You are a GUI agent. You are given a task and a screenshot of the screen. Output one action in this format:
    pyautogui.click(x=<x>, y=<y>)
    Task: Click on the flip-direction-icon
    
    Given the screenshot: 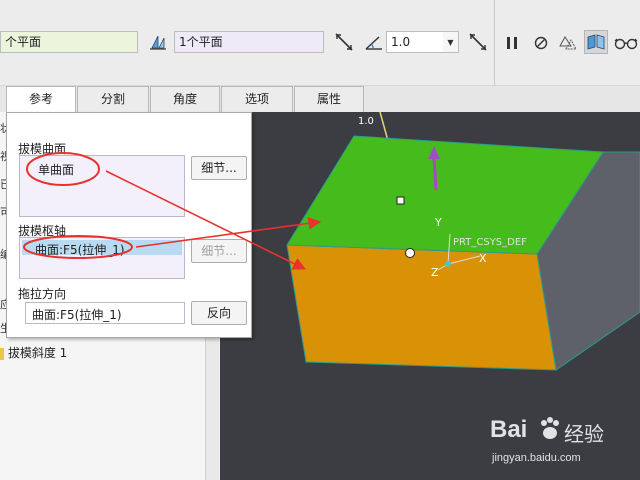 What is the action you would take?
    pyautogui.click(x=344, y=42)
    